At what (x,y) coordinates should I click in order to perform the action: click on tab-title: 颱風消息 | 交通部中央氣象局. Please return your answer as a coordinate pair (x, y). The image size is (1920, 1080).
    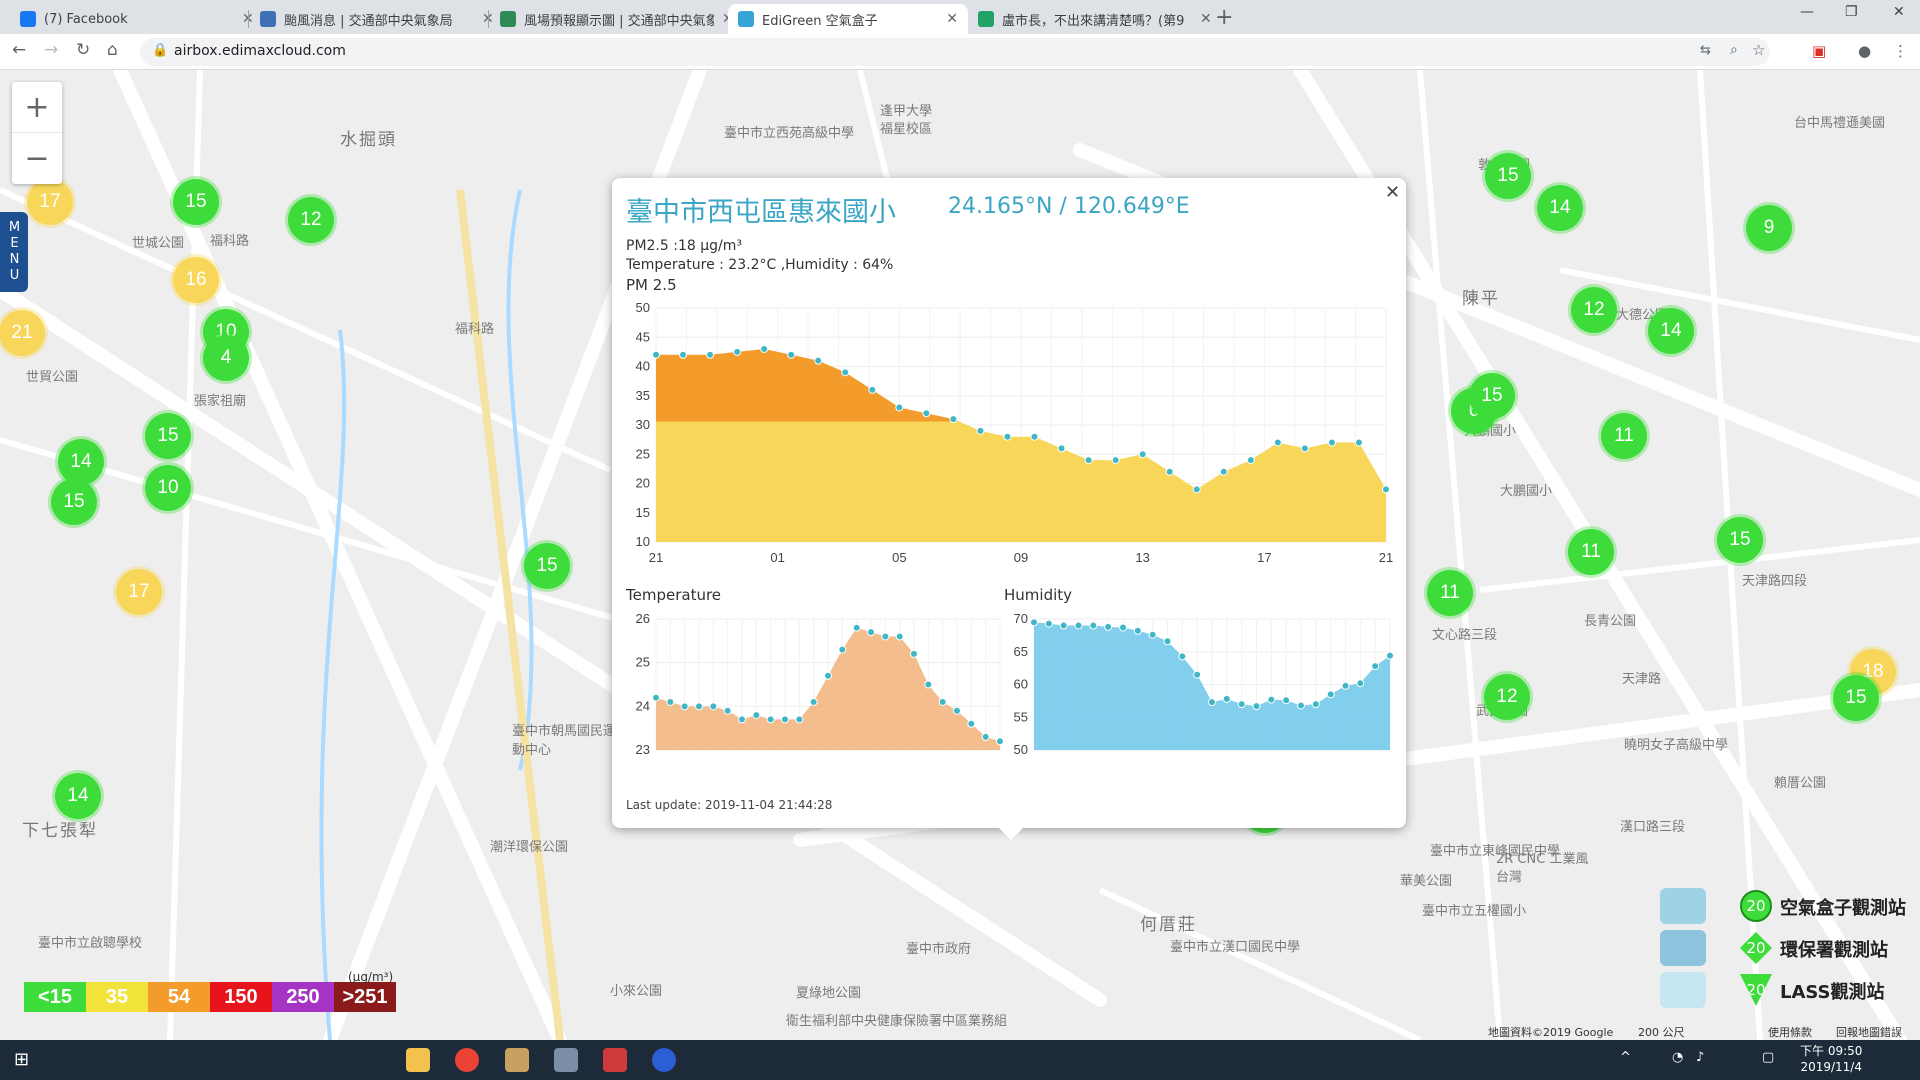
    Looking at the image, I should click on (368, 21).